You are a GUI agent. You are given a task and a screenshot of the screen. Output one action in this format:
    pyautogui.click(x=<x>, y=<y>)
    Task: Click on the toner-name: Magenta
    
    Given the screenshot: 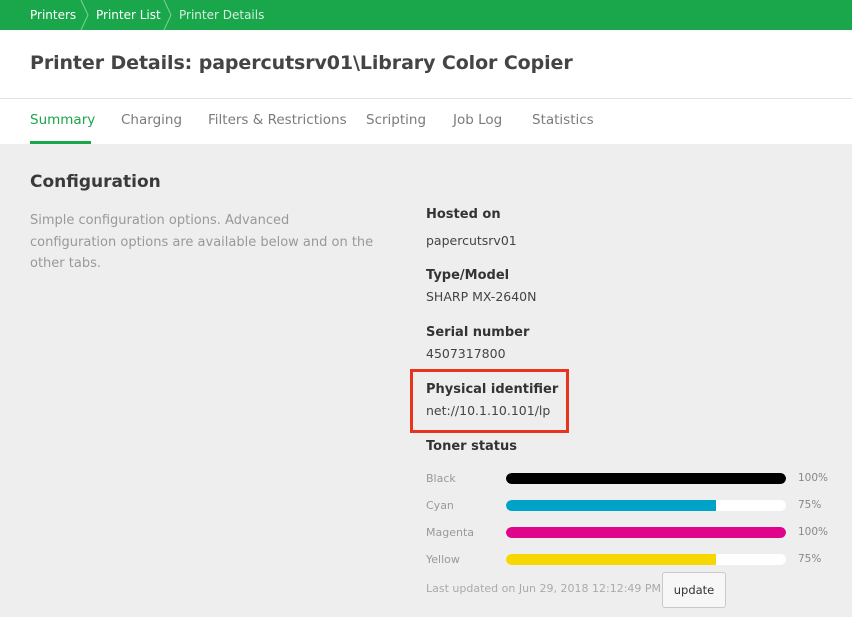 What is the action you would take?
    pyautogui.click(x=450, y=532)
    